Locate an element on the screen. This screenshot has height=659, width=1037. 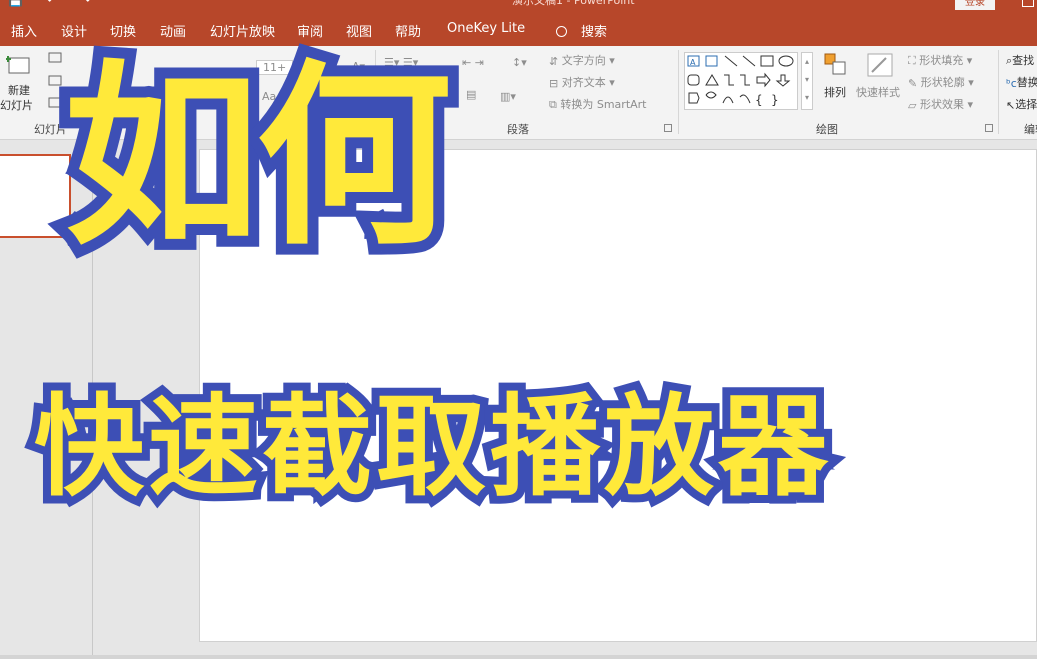
document-title: 演示文稿1 - PowerPoint is located at coordinates (573, 3).